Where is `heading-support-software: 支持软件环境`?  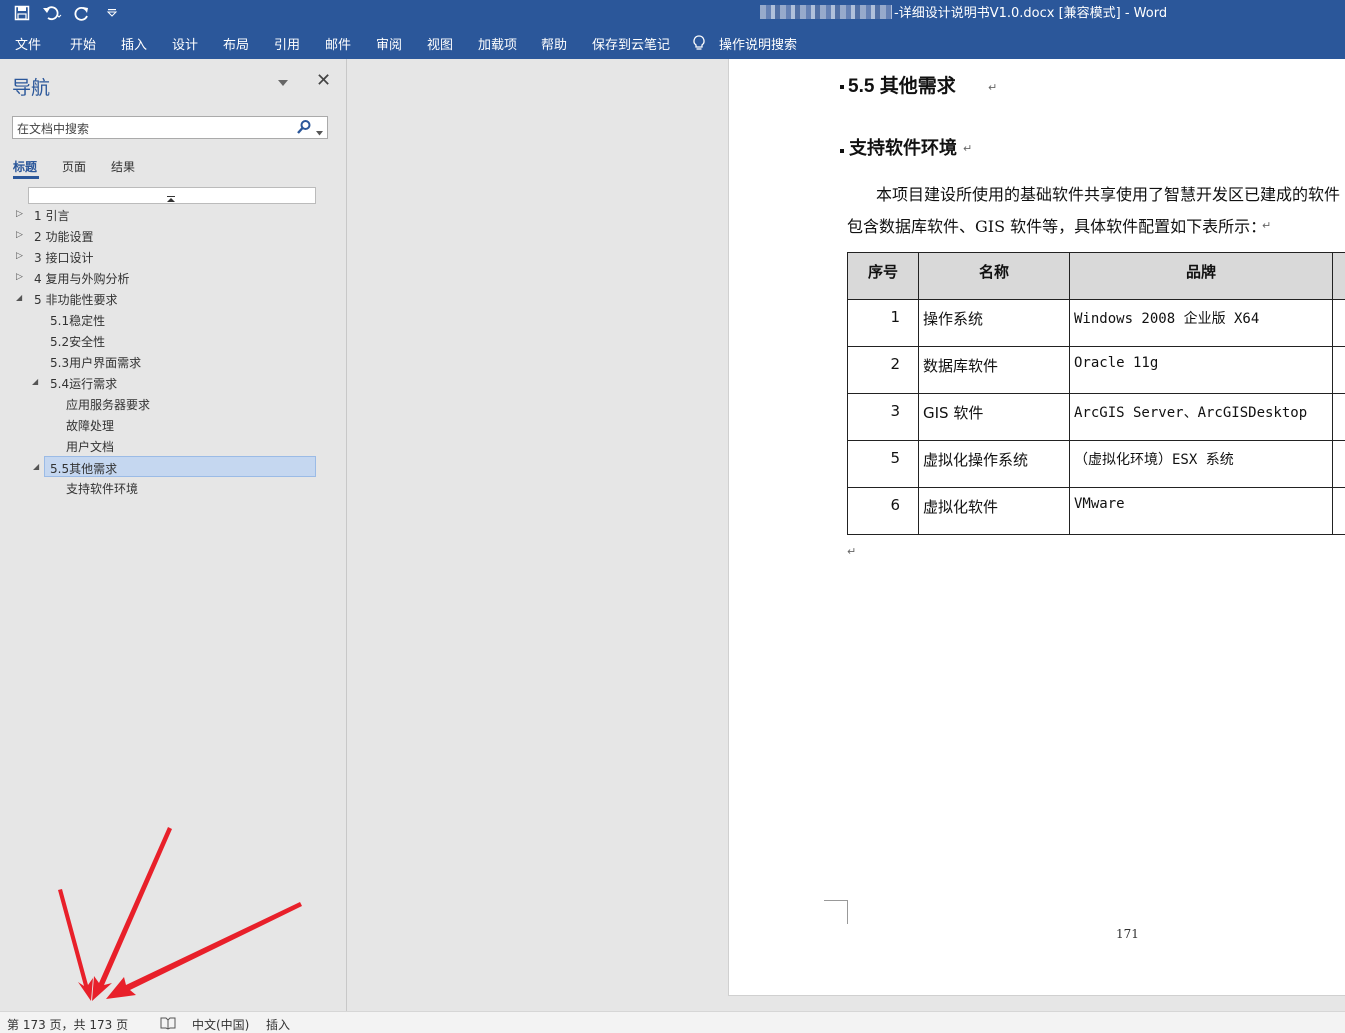 heading-support-software: 支持软件环境 is located at coordinates (903, 147).